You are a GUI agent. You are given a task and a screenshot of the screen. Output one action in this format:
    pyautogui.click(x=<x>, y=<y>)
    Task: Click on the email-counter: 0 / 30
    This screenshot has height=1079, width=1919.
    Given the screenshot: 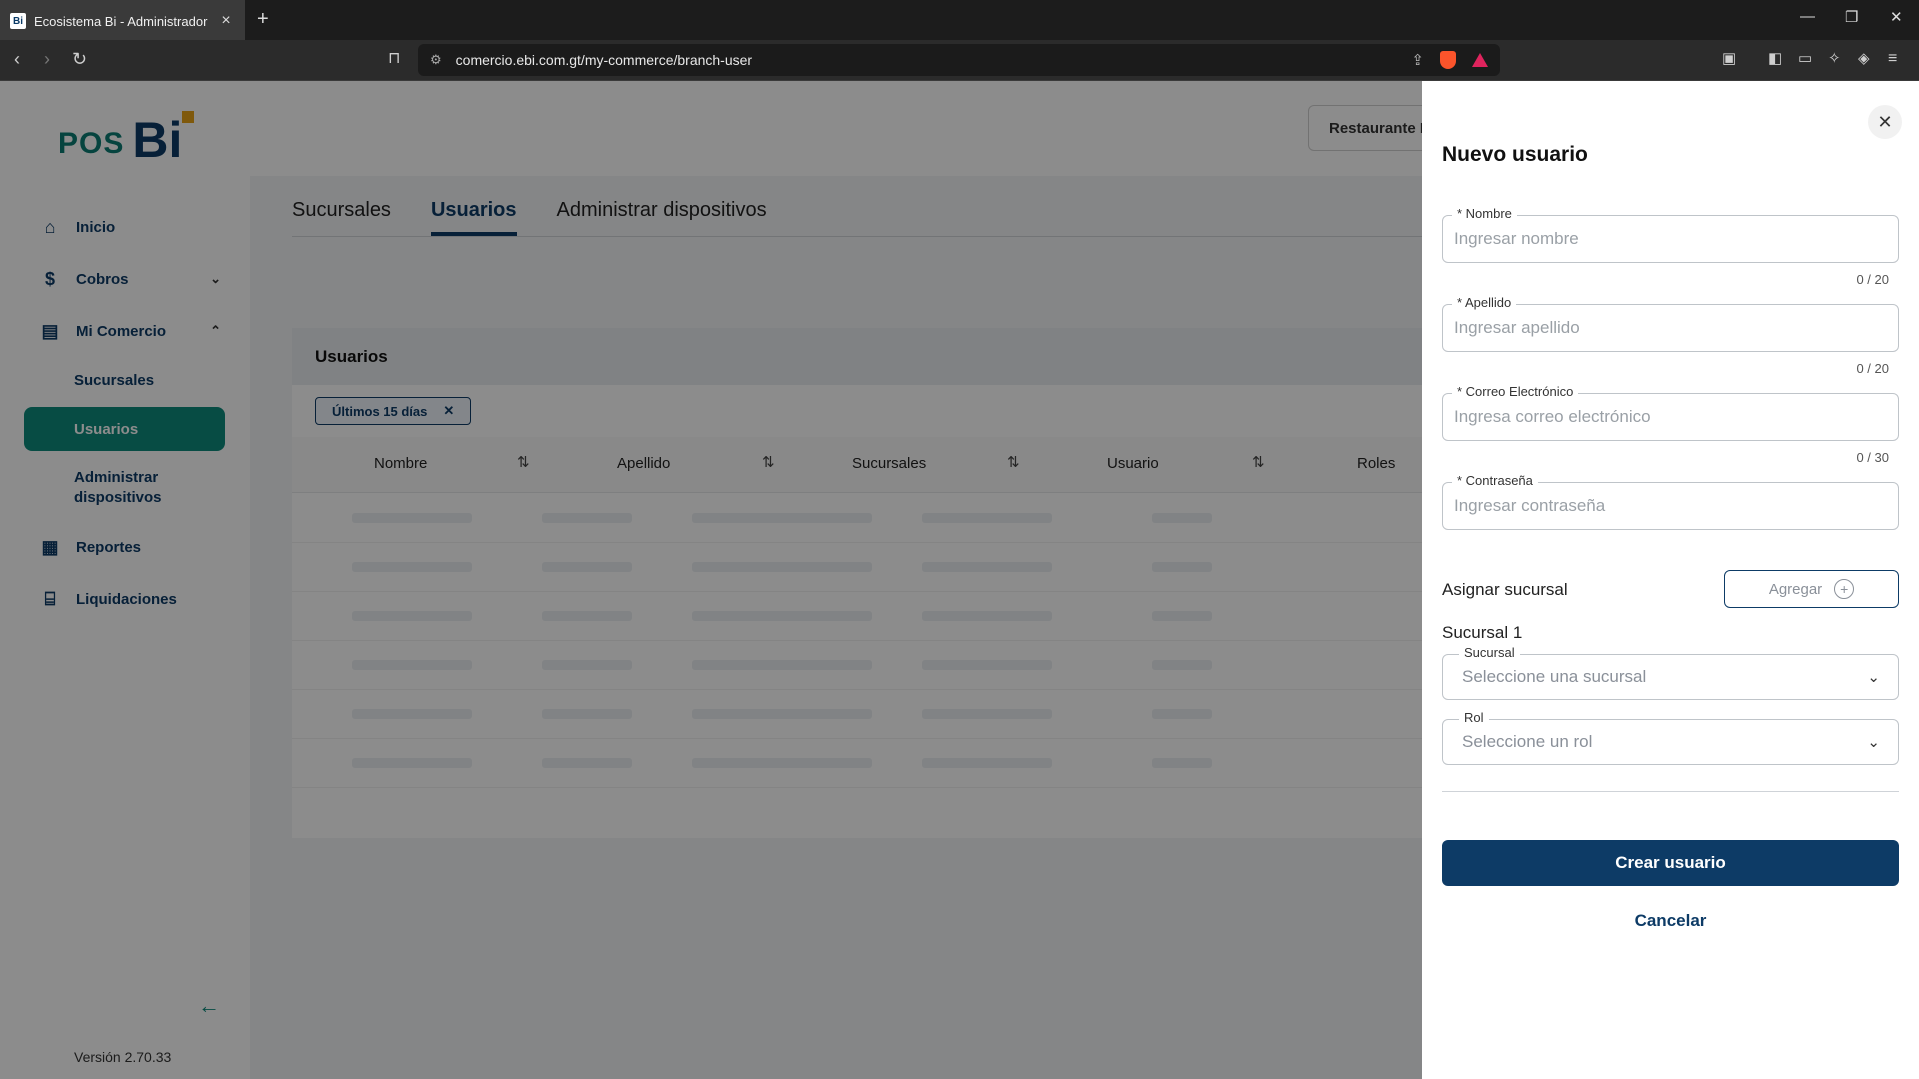 What is the action you would take?
    pyautogui.click(x=1872, y=457)
    